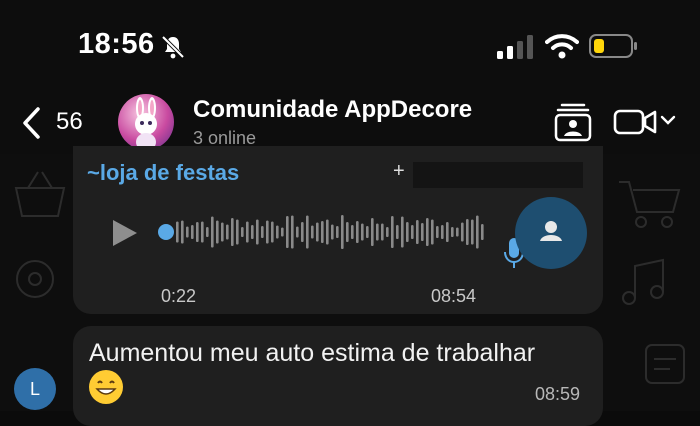  What do you see at coordinates (312, 353) in the screenshot?
I see `message-text: Aumentou meu auto estima de trabalhar` at bounding box center [312, 353].